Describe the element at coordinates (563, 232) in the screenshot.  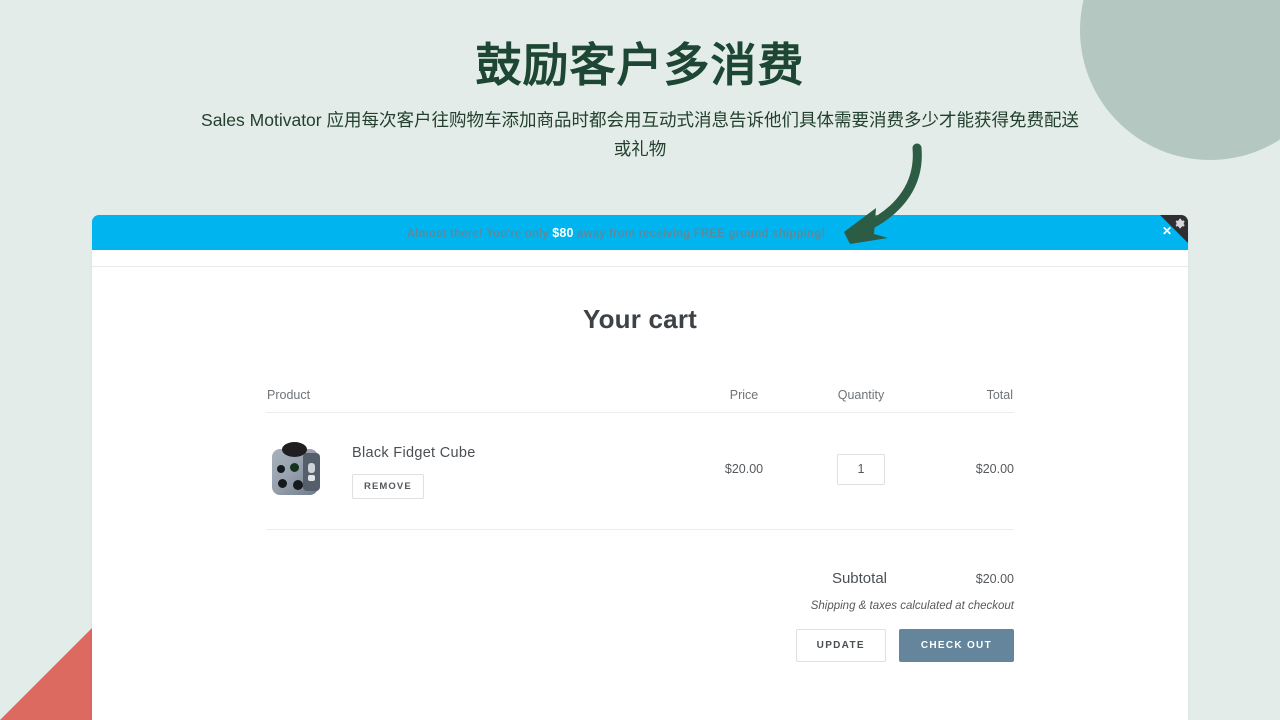
I see `banner-amount: $80` at that location.